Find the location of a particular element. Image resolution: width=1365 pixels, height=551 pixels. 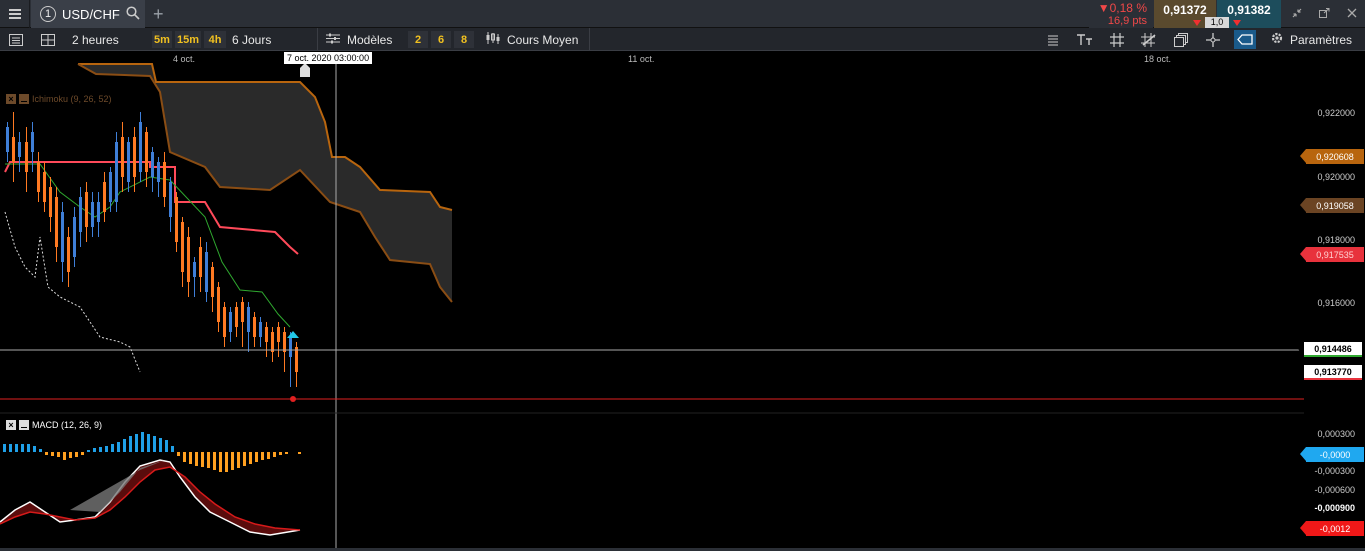

crosshair-price-value: 0,914486 is located at coordinates (1333, 348).